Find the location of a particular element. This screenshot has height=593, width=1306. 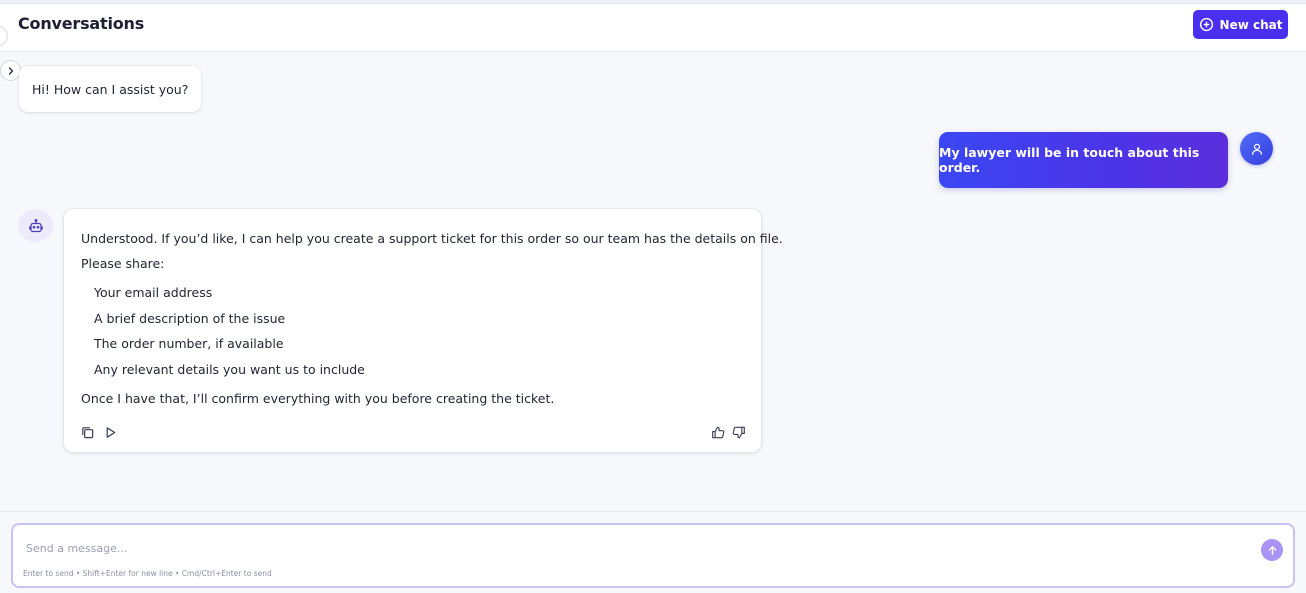

message-feedback is located at coordinates (728, 432).